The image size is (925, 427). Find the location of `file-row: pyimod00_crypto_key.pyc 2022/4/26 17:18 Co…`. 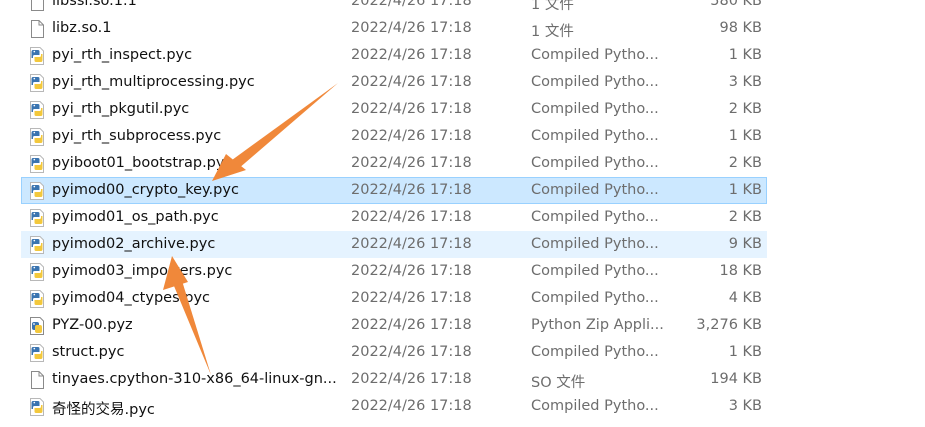

file-row: pyimod00_crypto_key.pyc 2022/4/26 17:18 Co… is located at coordinates (394, 190).